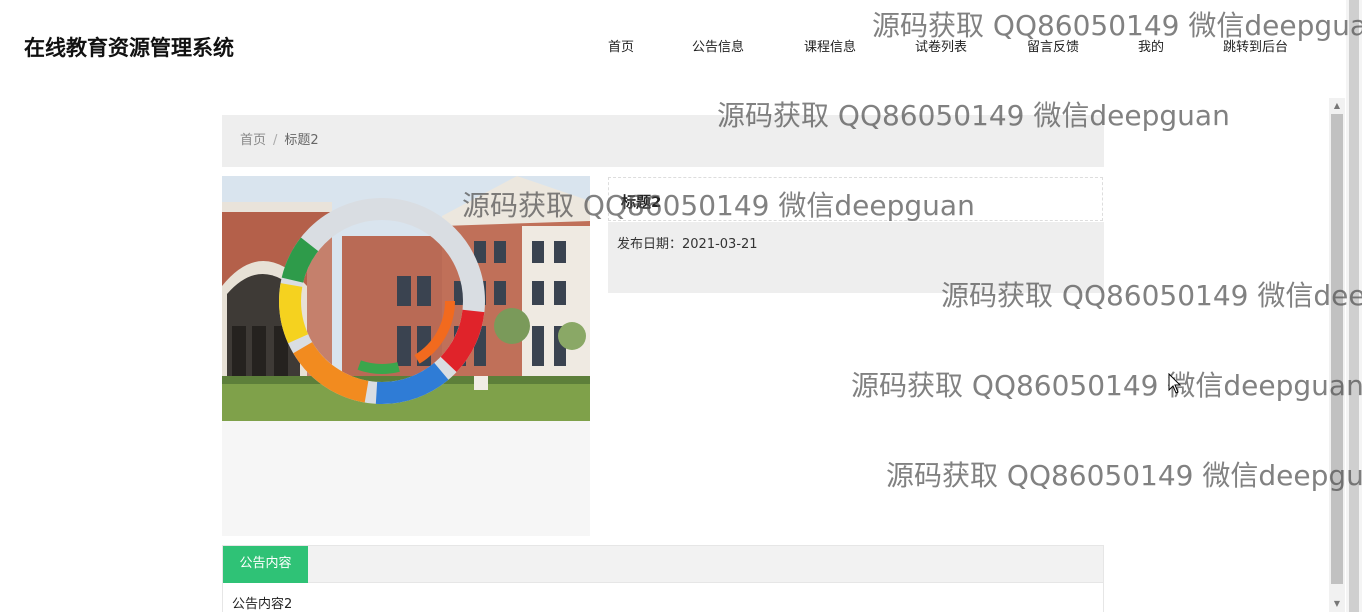  I want to click on publish-date-value: 2021-03-21, so click(720, 244).